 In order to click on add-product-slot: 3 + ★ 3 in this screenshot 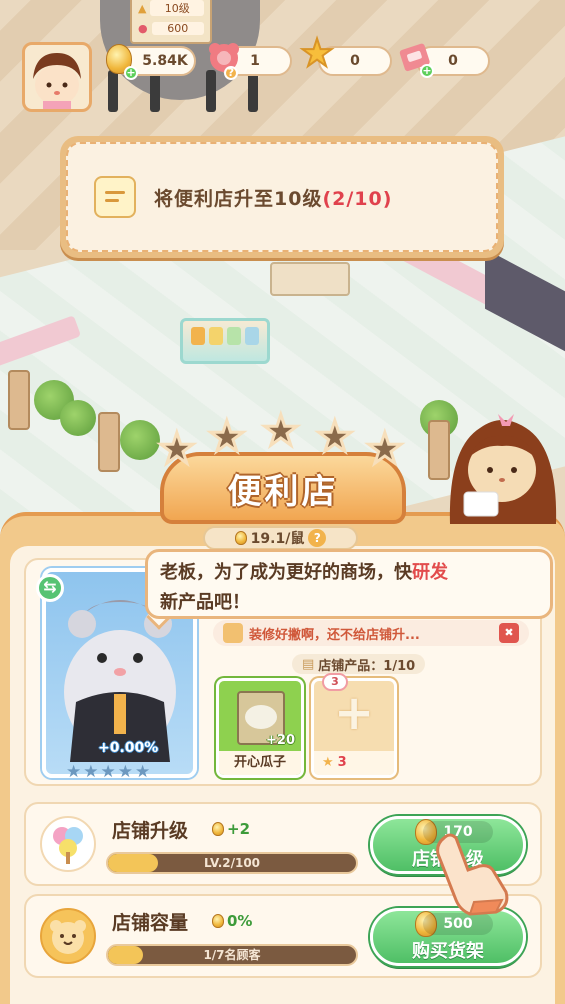, I will do `click(354, 725)`.